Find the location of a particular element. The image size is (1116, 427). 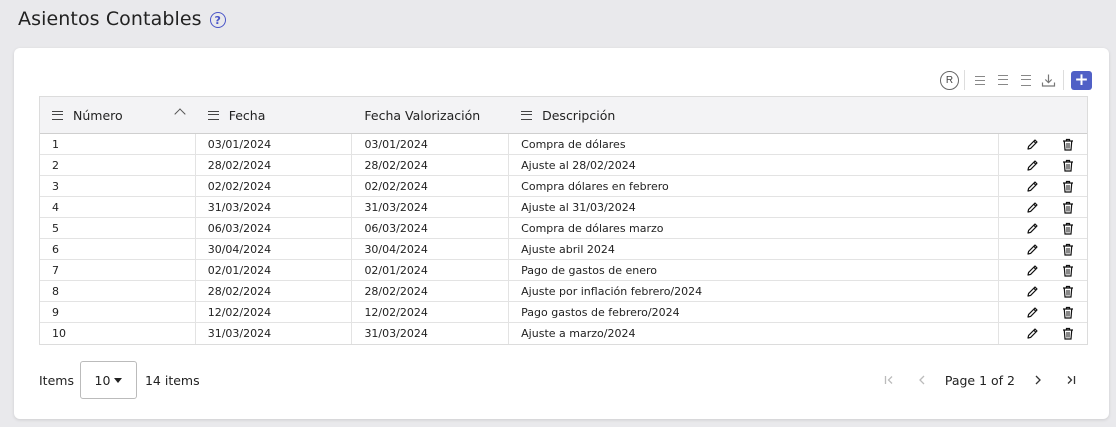

density-normal-icon is located at coordinates (1002, 80).